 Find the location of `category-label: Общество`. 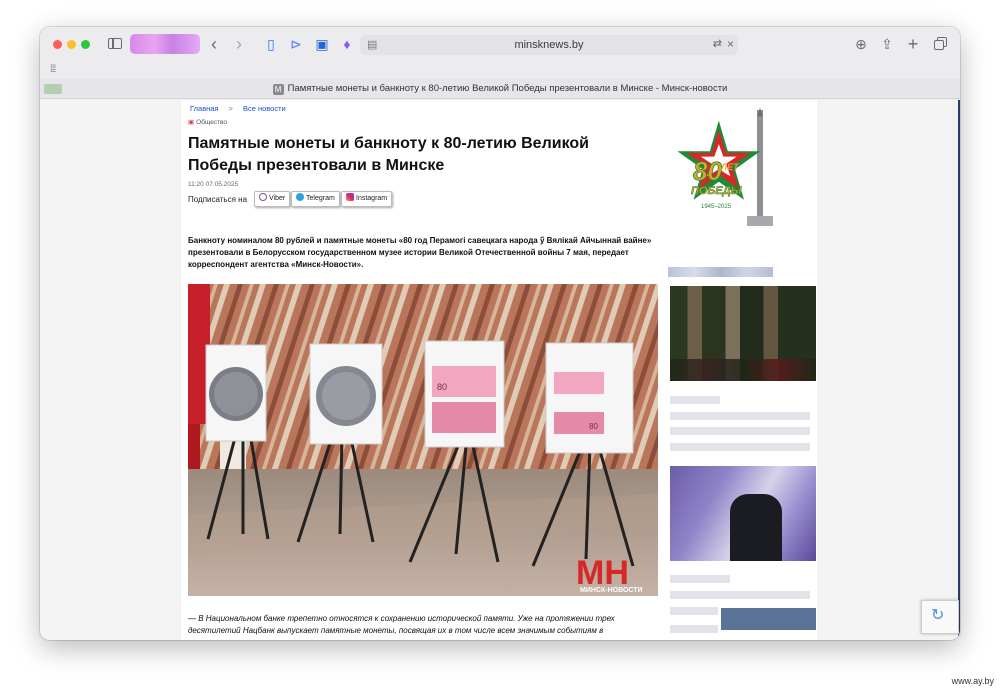

category-label: Общество is located at coordinates (212, 122).